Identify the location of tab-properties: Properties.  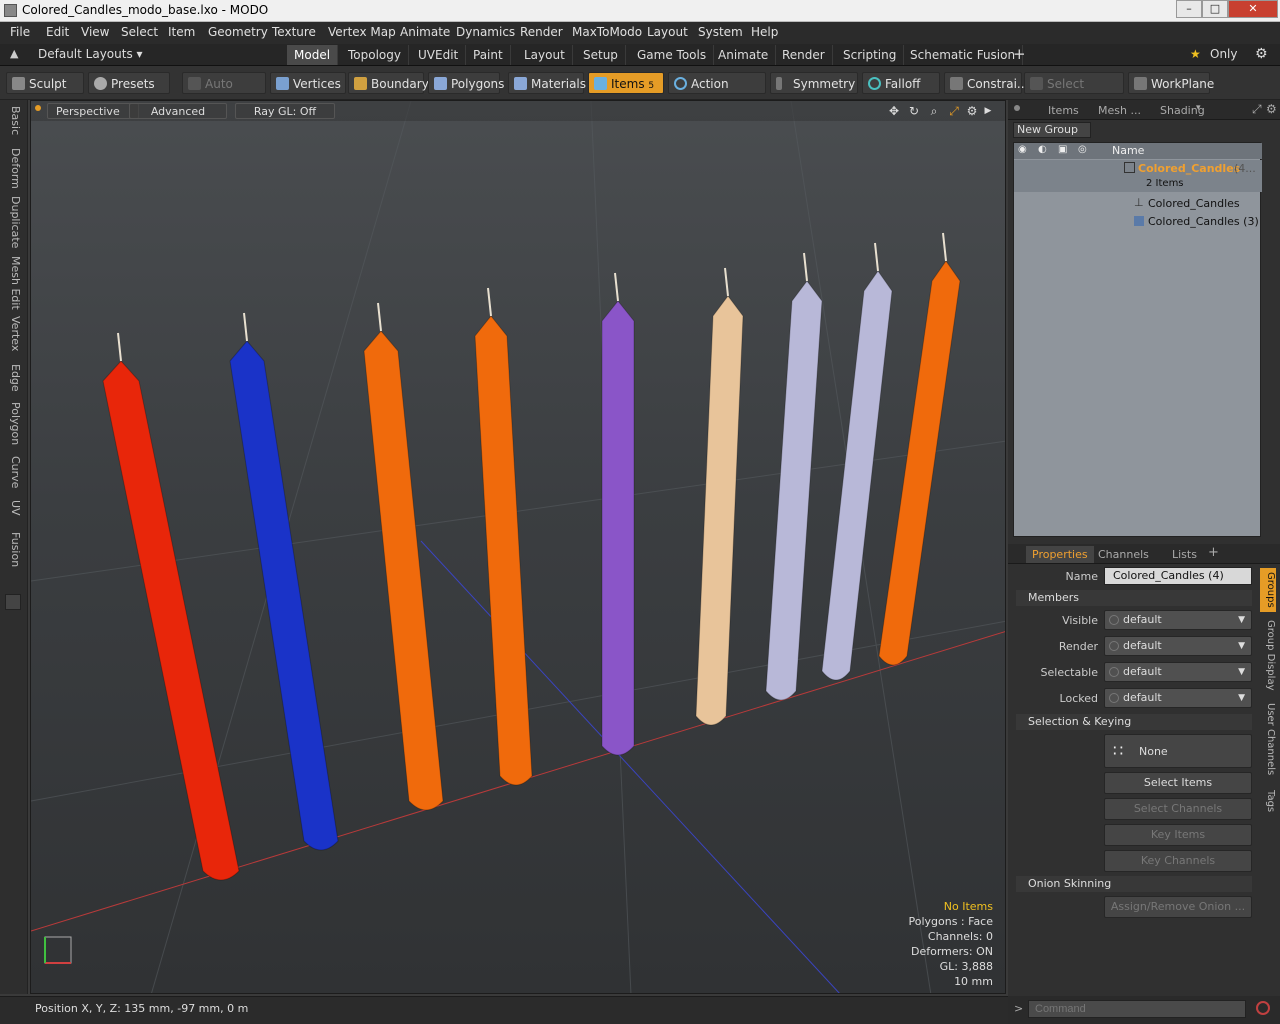
(1060, 554).